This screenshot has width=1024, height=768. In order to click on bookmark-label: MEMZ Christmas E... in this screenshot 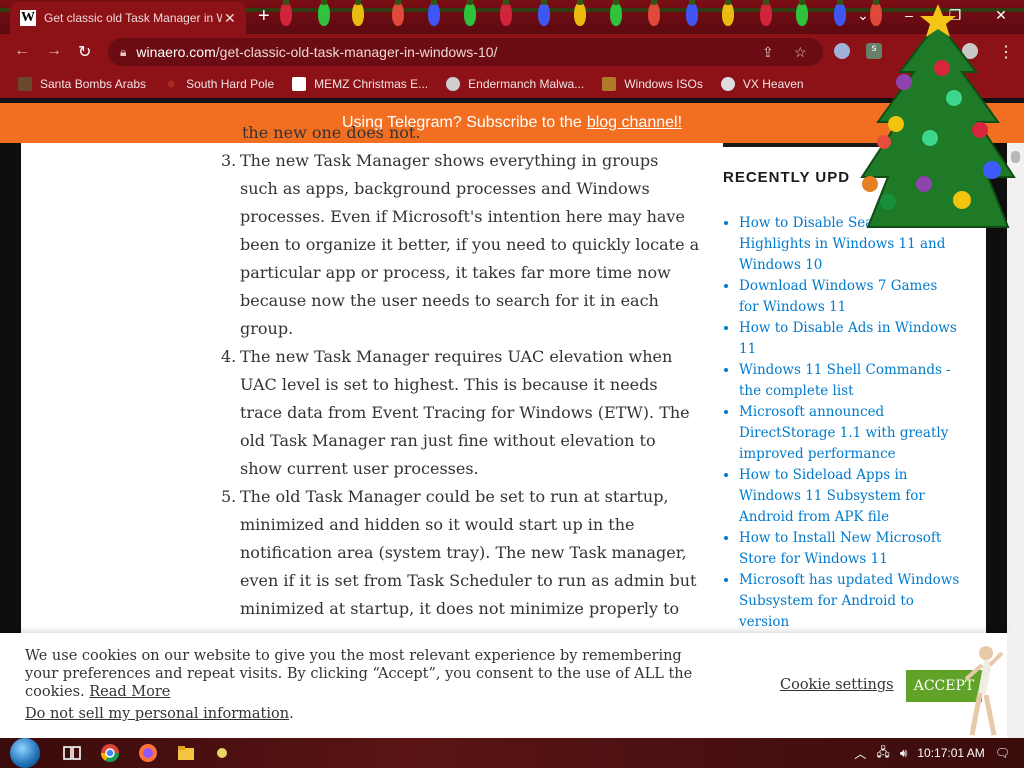, I will do `click(371, 84)`.